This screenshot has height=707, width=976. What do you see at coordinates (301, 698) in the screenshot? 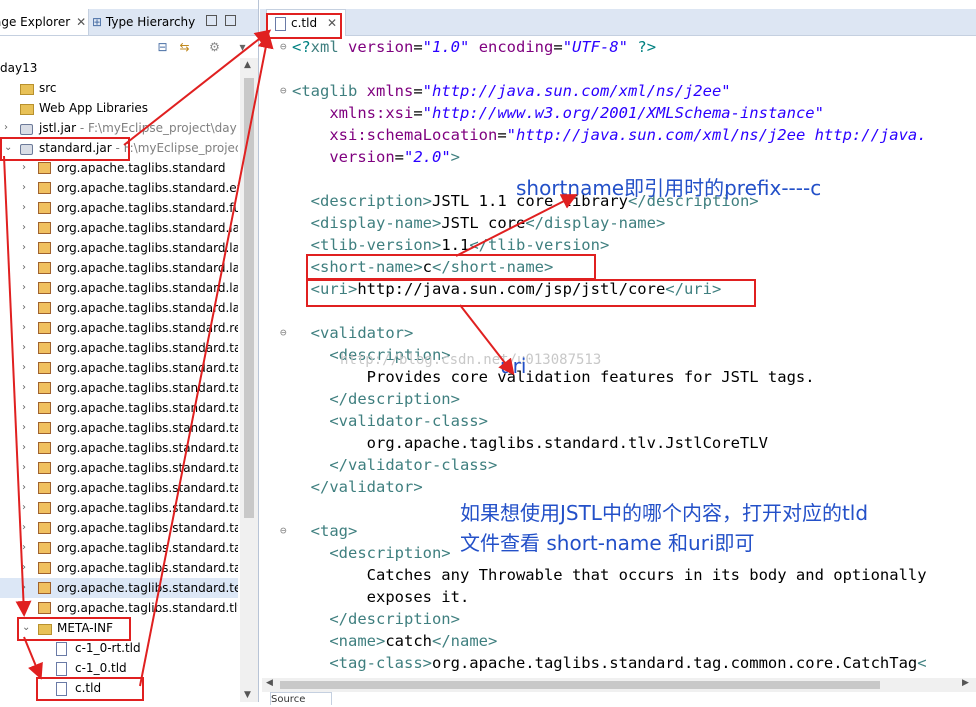
I see `source-tab: Source` at bounding box center [301, 698].